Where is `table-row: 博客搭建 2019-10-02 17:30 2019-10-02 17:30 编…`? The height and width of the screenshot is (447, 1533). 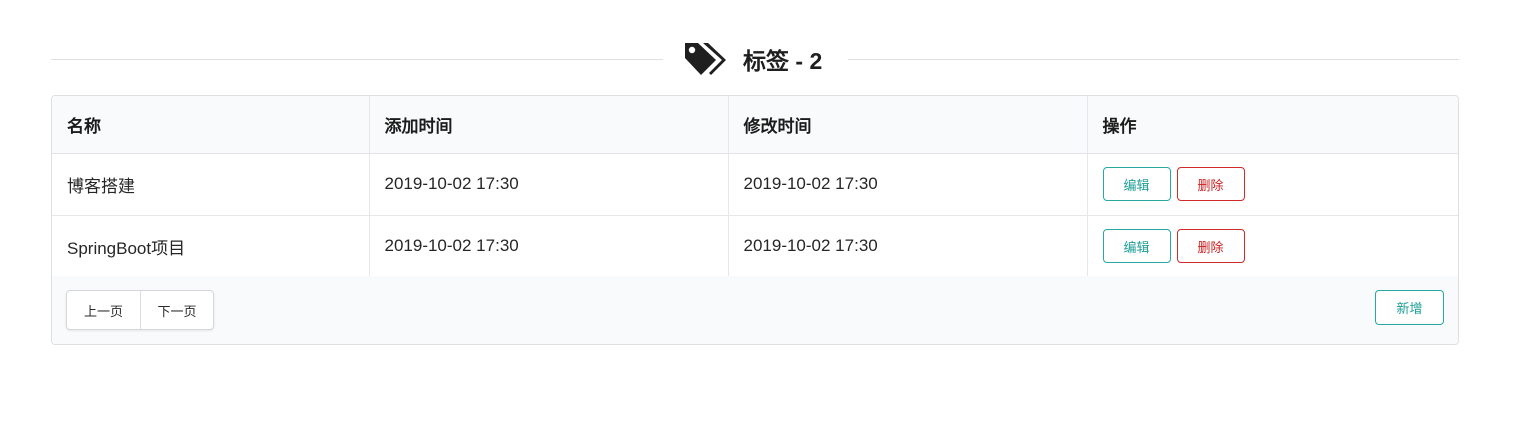 table-row: 博客搭建 2019-10-02 17:30 2019-10-02 17:30 编… is located at coordinates (755, 184).